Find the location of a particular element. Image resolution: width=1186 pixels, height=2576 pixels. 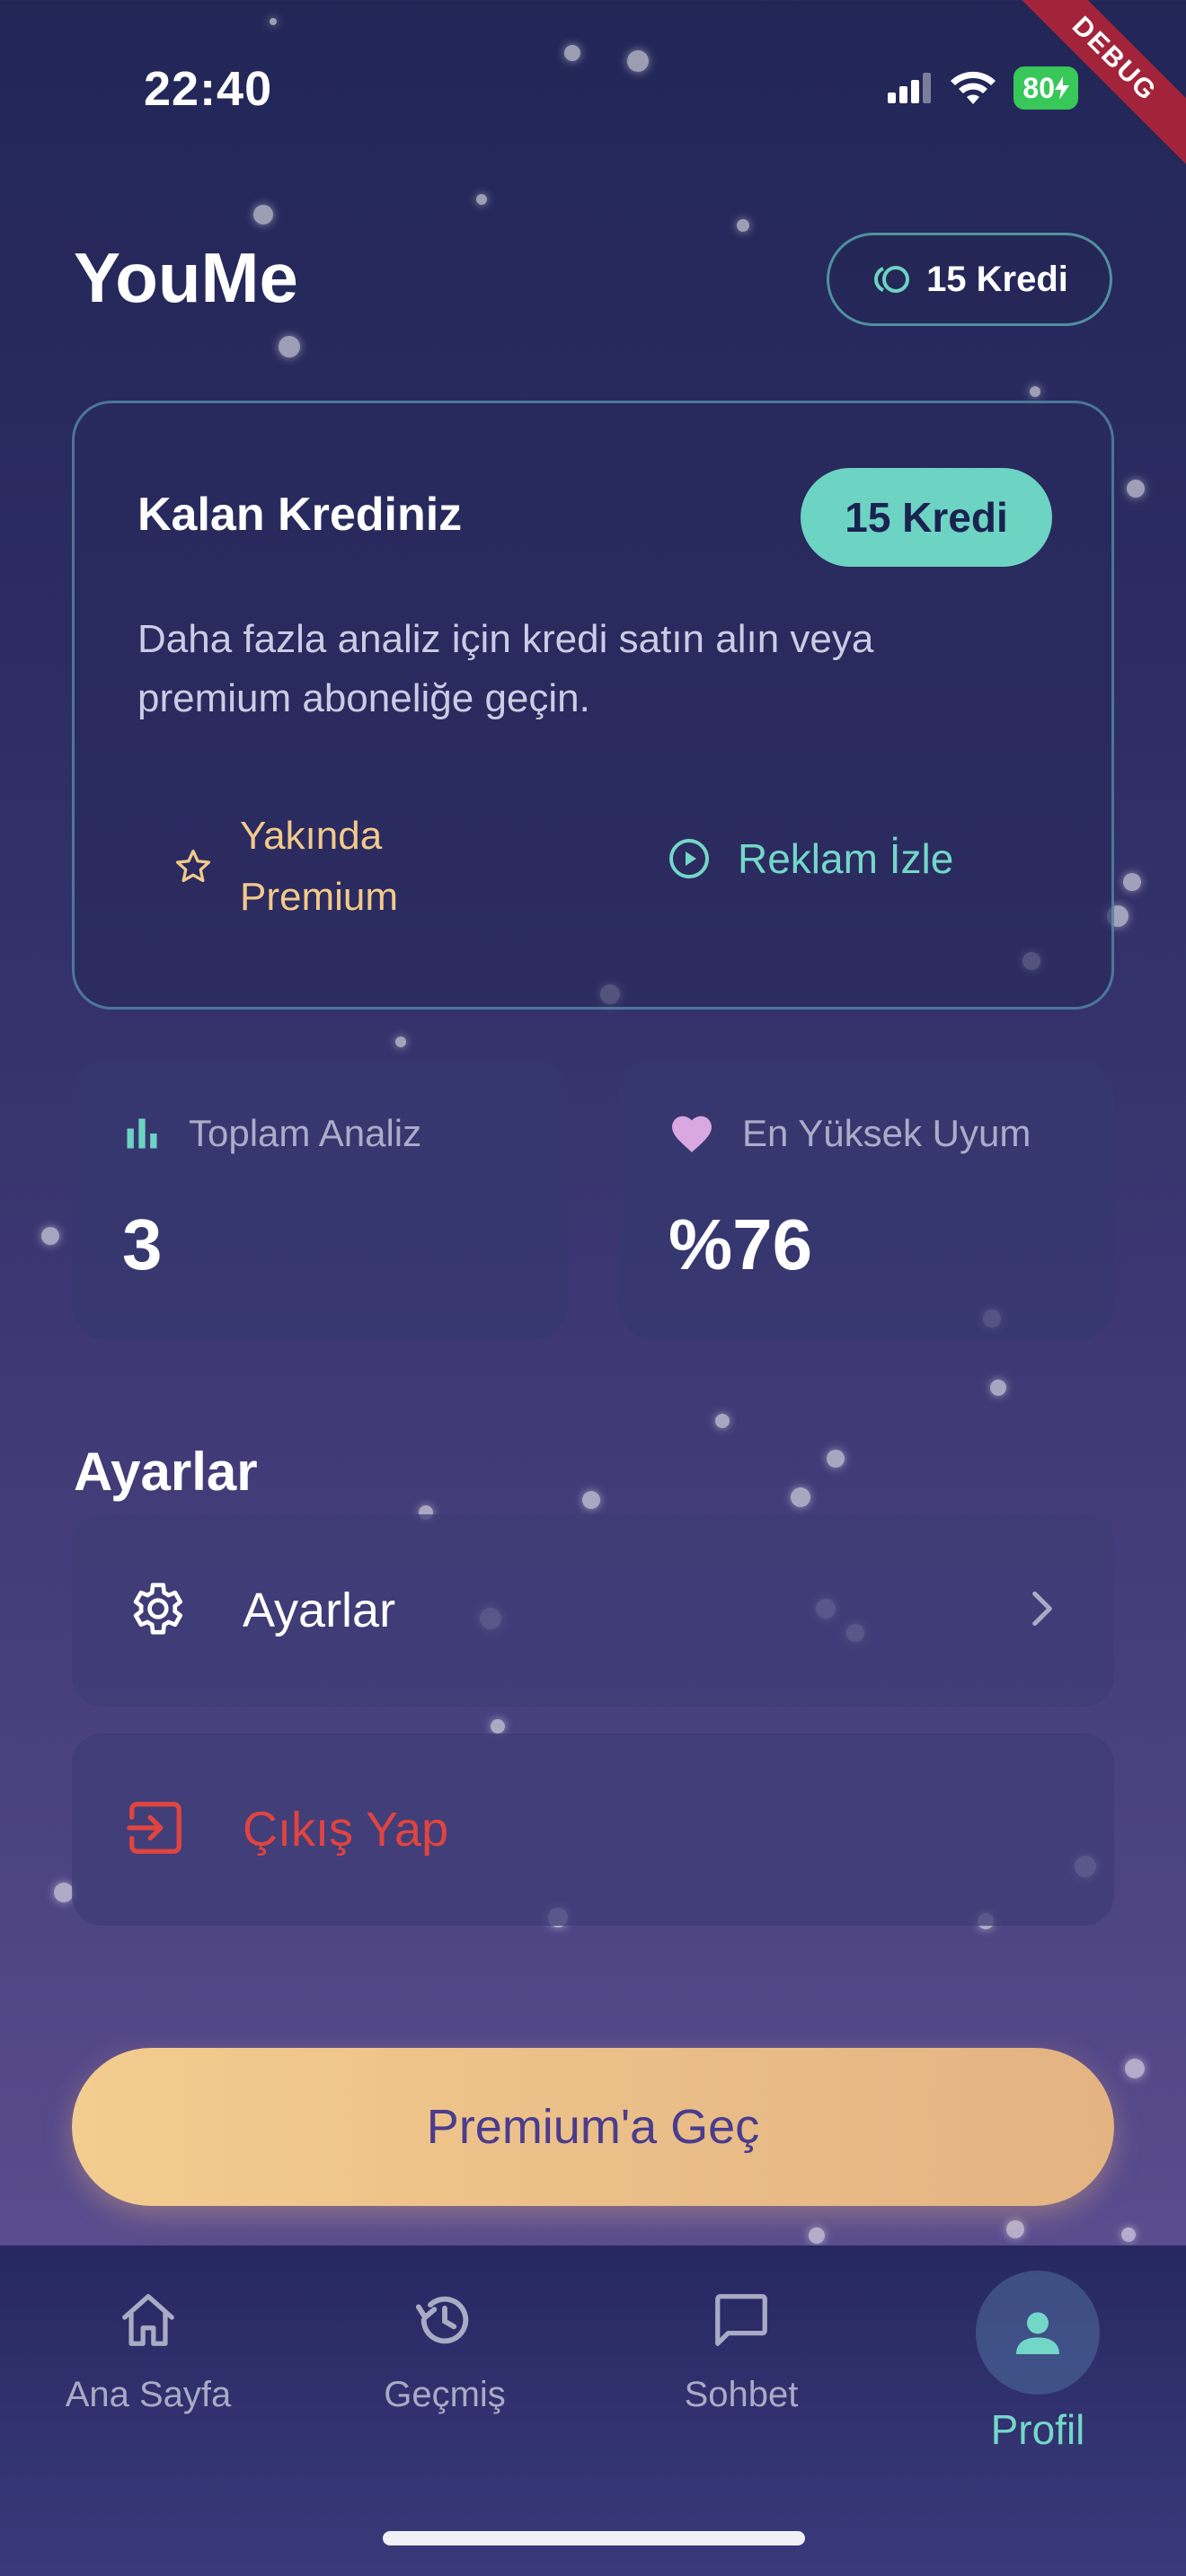

gear-icon is located at coordinates (158, 1609).